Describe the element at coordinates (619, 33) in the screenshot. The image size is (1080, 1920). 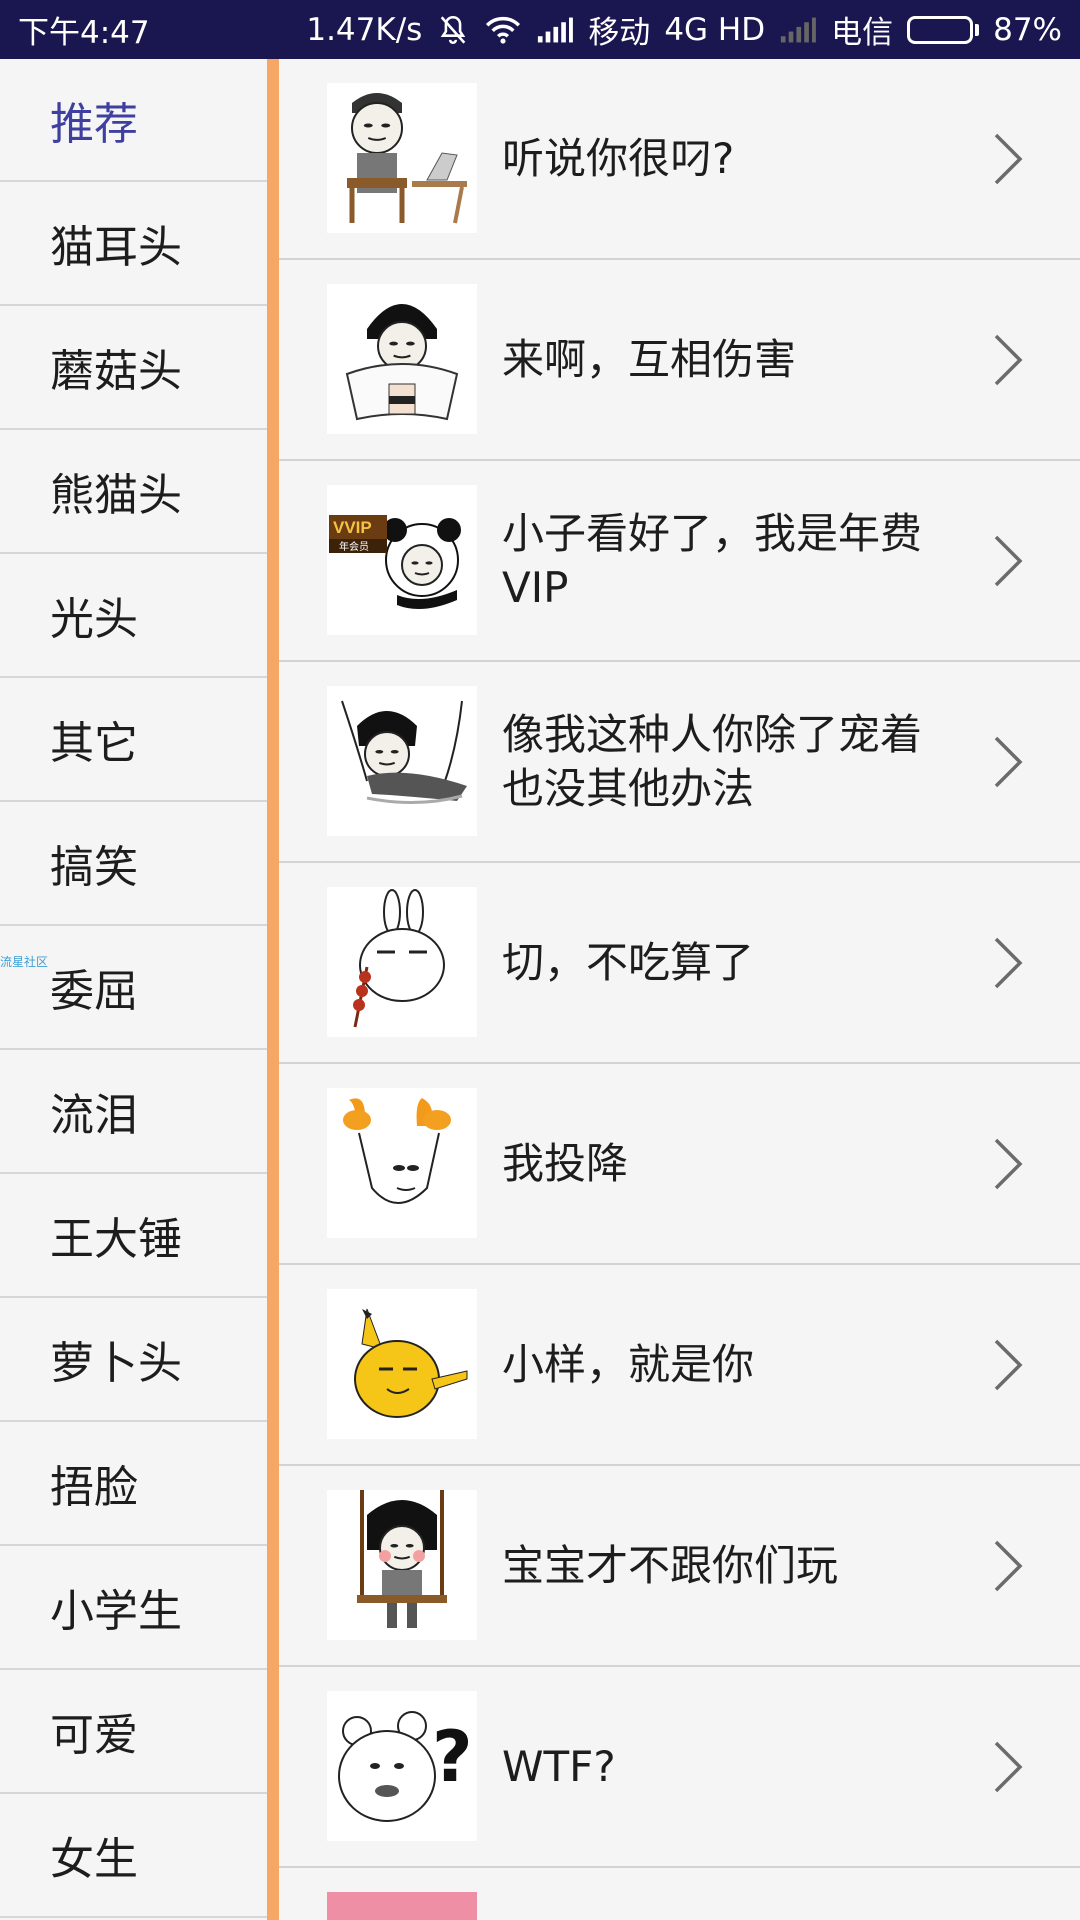
I see `carrier-1: 移动` at that location.